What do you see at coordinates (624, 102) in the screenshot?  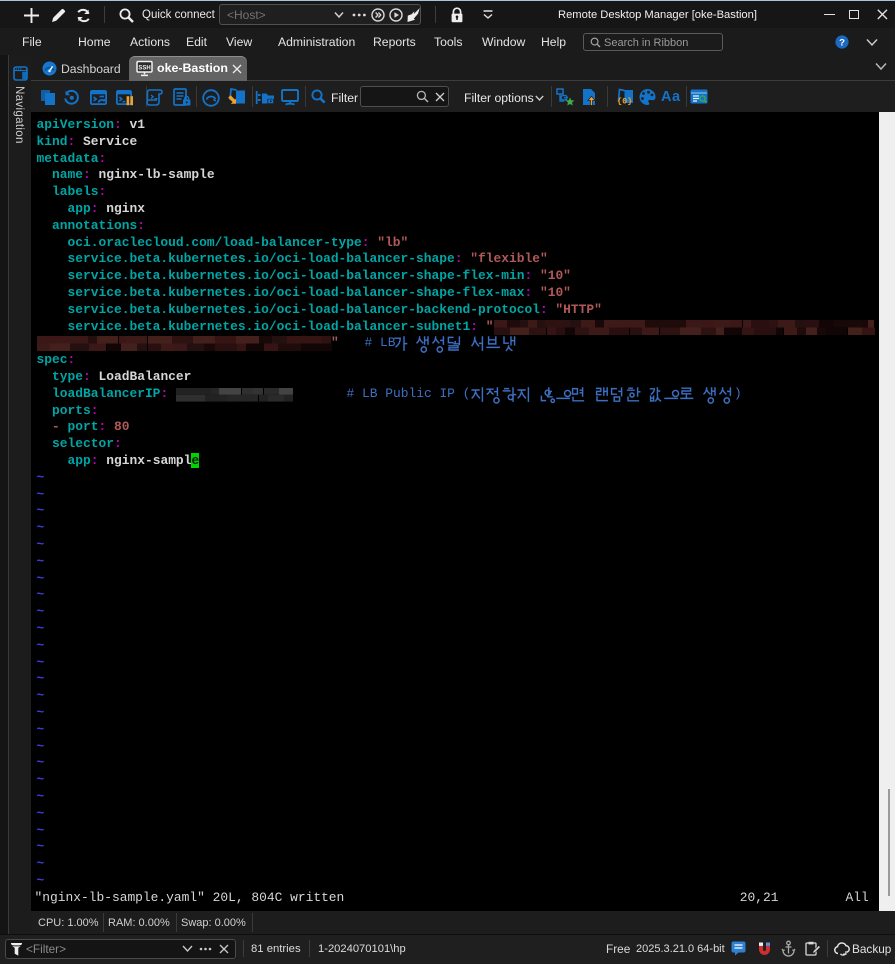 I see `svg-text: {0}` at bounding box center [624, 102].